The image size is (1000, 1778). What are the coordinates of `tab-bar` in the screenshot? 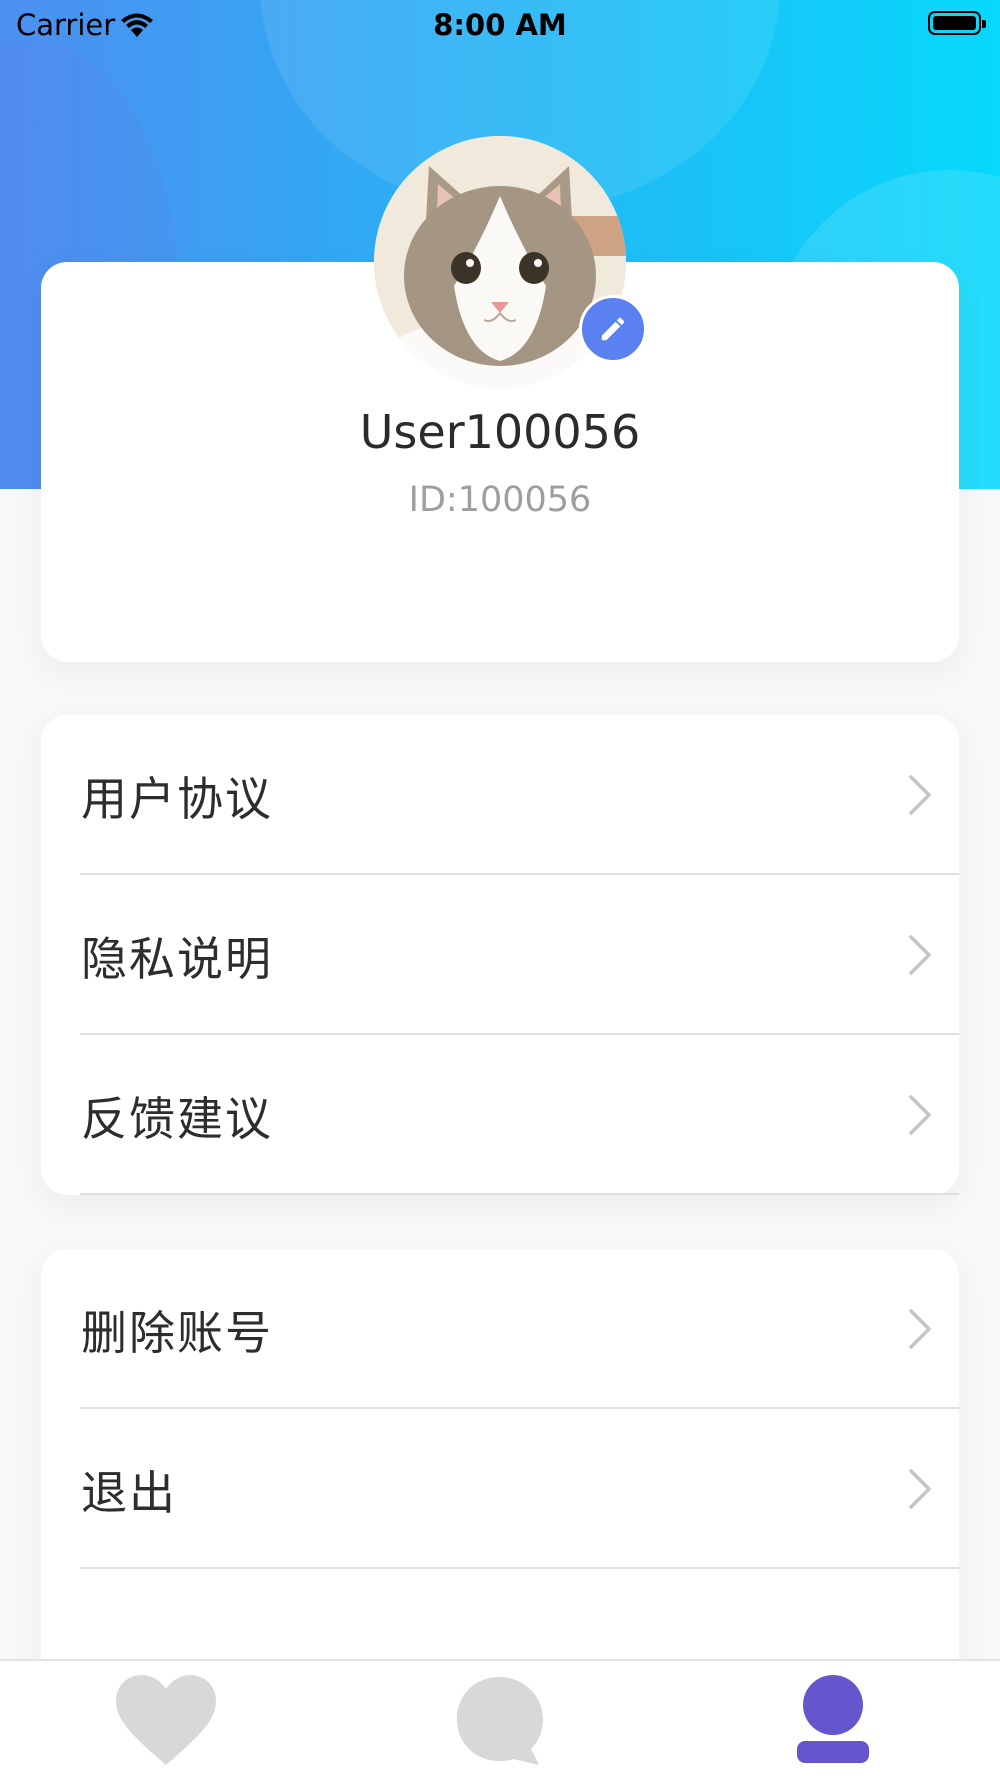 It's located at (500, 1718).